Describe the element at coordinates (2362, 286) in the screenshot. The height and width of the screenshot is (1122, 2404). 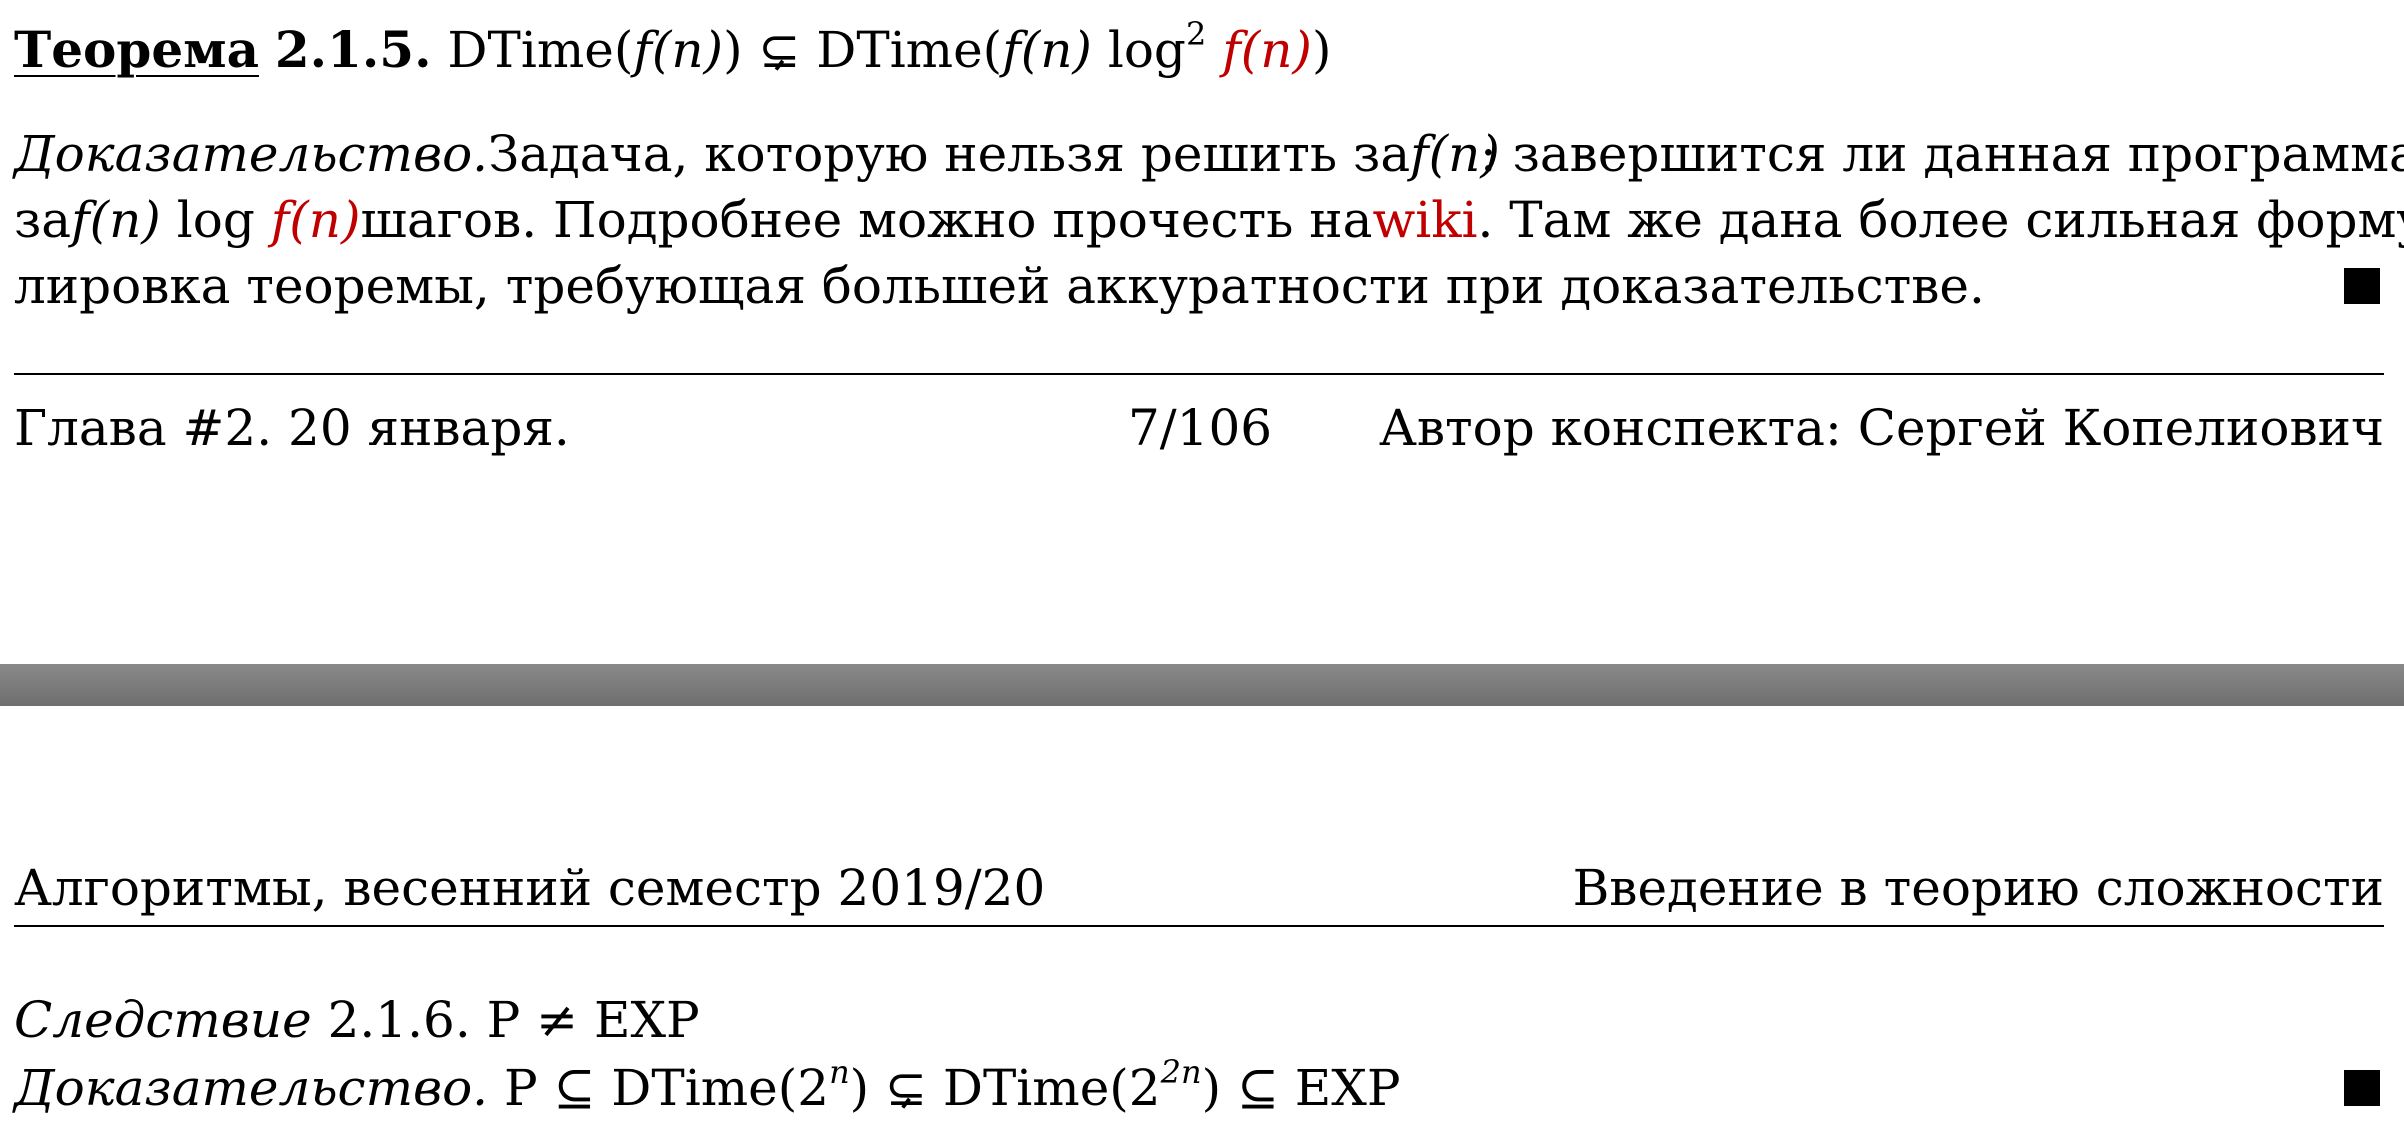
I see `qed-square` at that location.